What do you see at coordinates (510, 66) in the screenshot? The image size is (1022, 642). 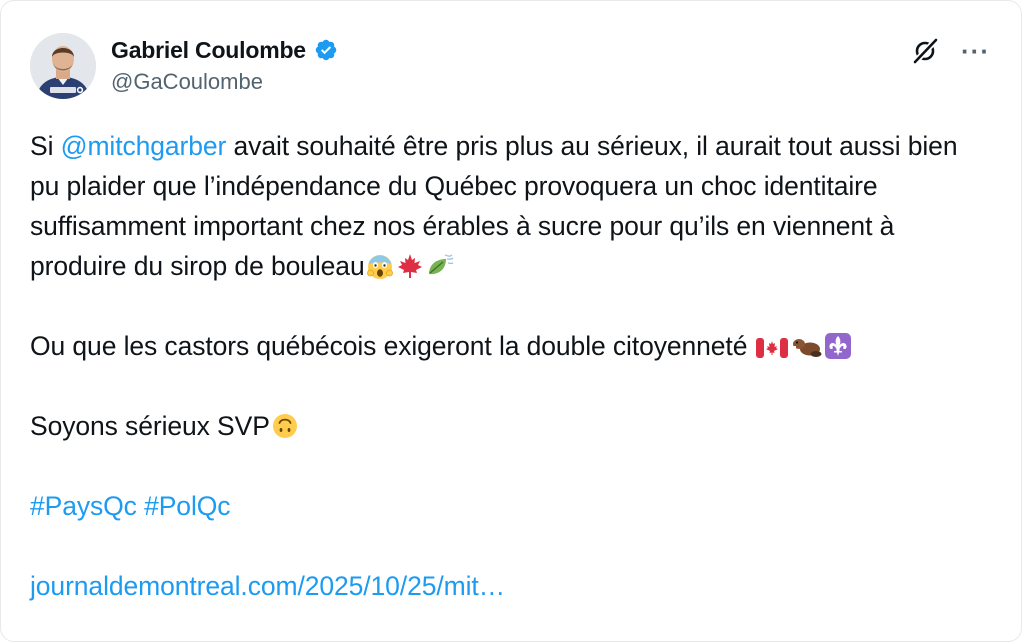 I see `tweet-header: Gabriel Coulombe @GaCoulombe ···` at bounding box center [510, 66].